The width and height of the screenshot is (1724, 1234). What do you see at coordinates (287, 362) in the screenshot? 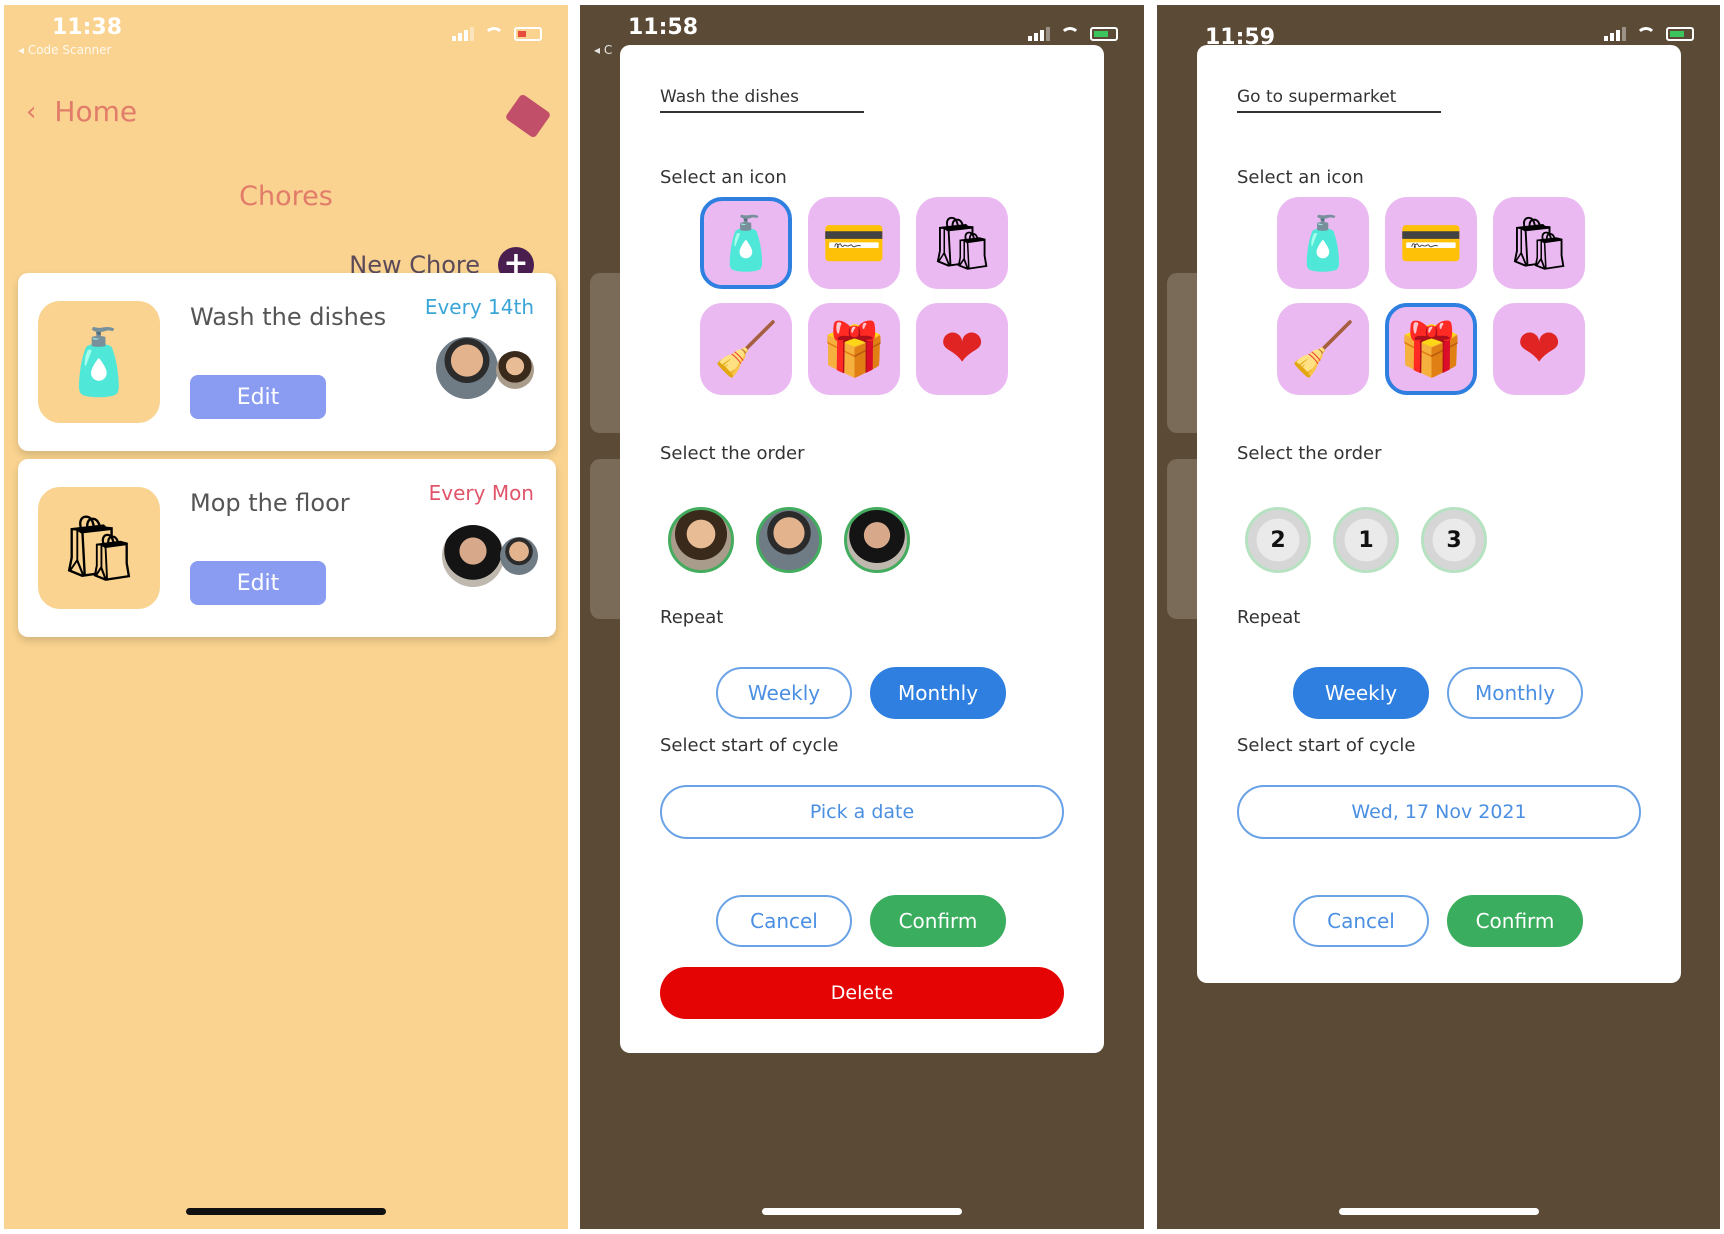
I see `chore-card: 🧴 Wash the dishes Every 14th Edit` at bounding box center [287, 362].